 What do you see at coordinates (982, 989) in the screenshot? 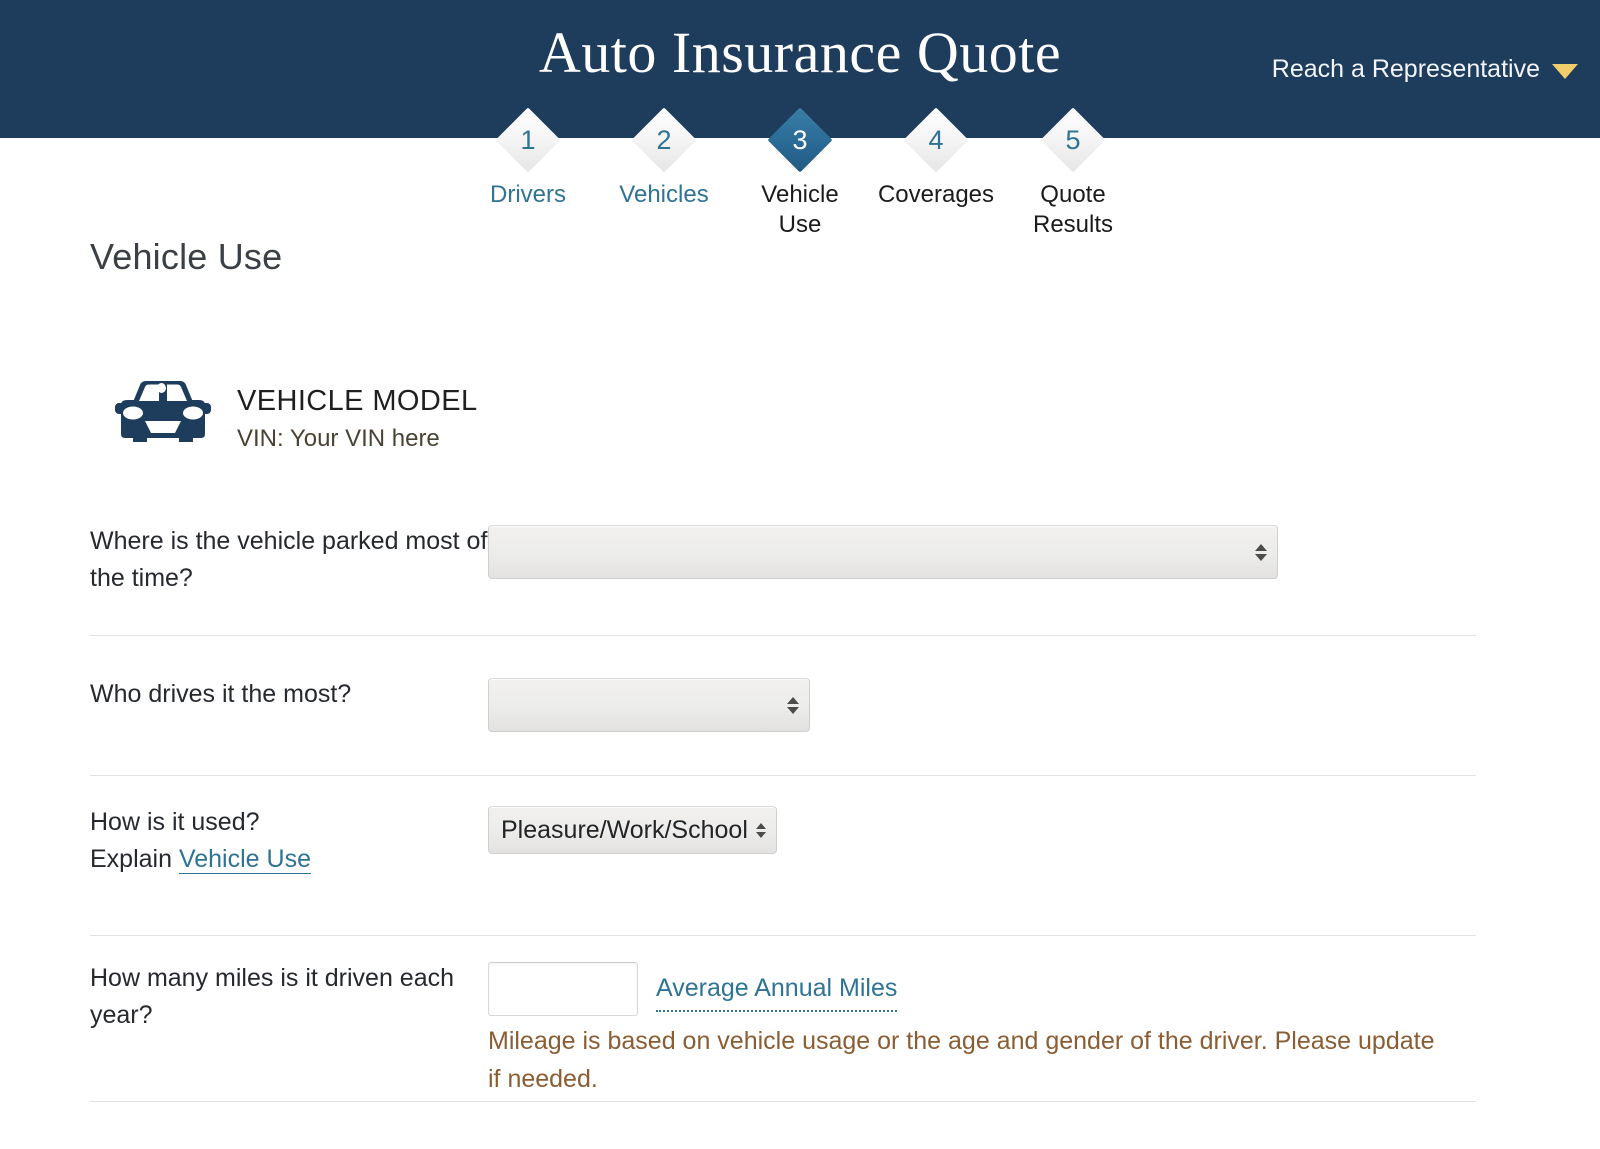
I see `annual-mileage-input-group: Average Annual Miles` at bounding box center [982, 989].